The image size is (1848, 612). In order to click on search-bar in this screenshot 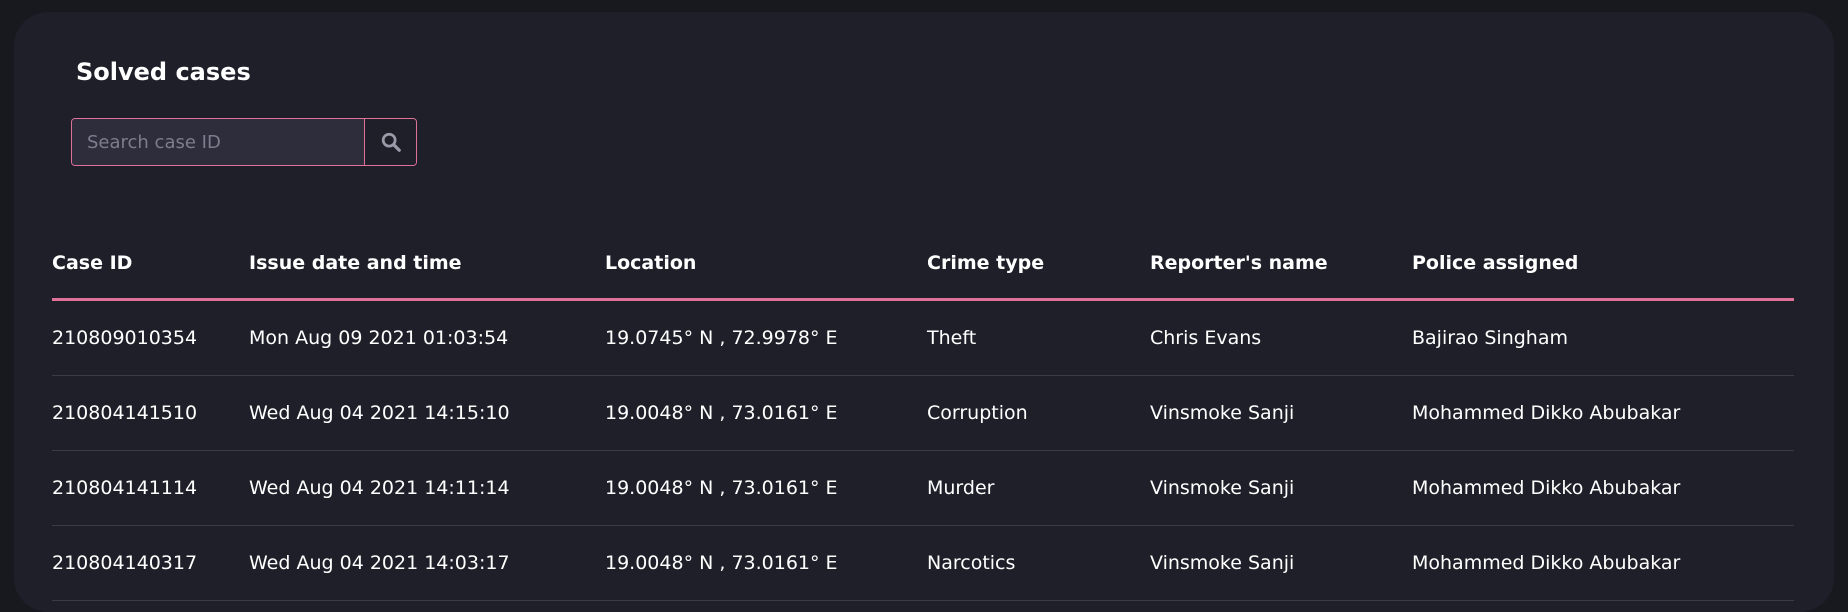, I will do `click(244, 142)`.